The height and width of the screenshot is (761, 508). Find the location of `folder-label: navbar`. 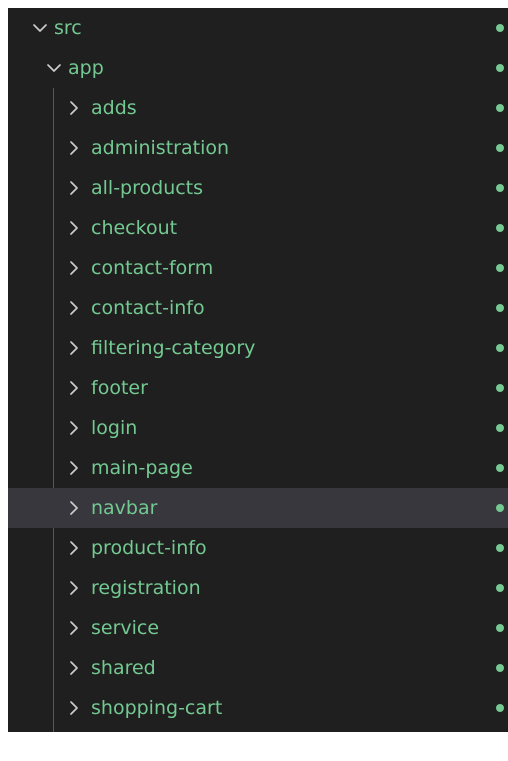

folder-label: navbar is located at coordinates (124, 508).